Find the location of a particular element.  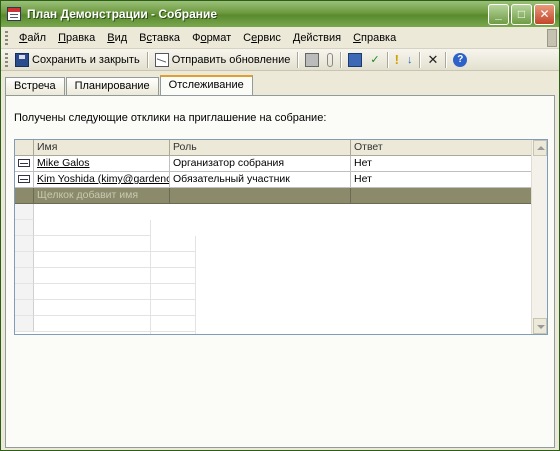

attendee-name: Kim Yoshida (kimy@gardenco.msn.com) is located at coordinates (102, 180).